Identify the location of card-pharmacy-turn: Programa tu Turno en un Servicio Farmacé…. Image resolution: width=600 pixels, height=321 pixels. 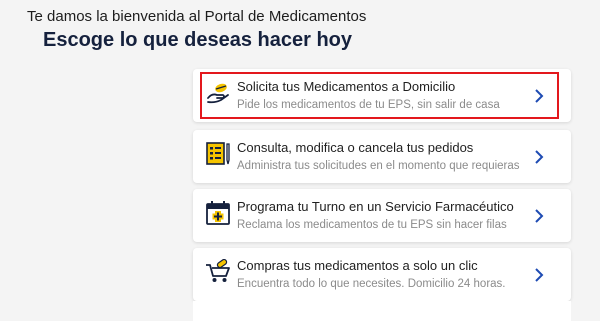
(382, 215).